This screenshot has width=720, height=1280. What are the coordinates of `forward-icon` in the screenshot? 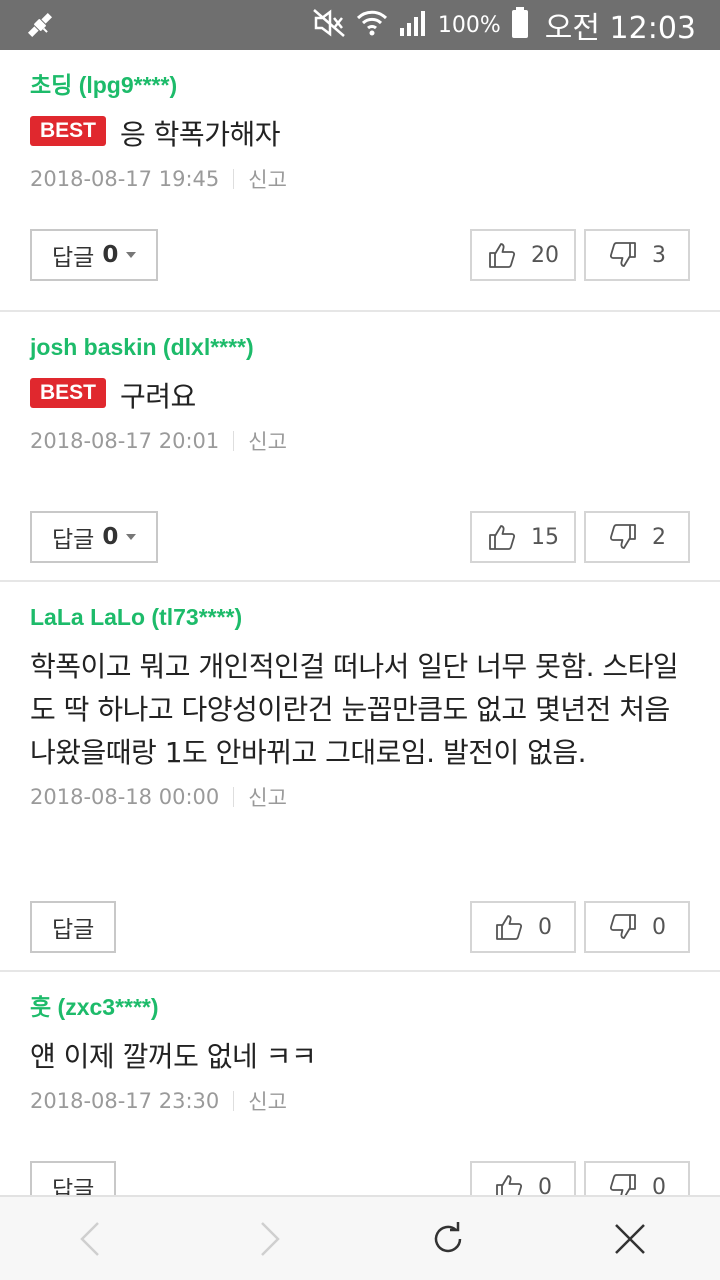 It's located at (270, 1239).